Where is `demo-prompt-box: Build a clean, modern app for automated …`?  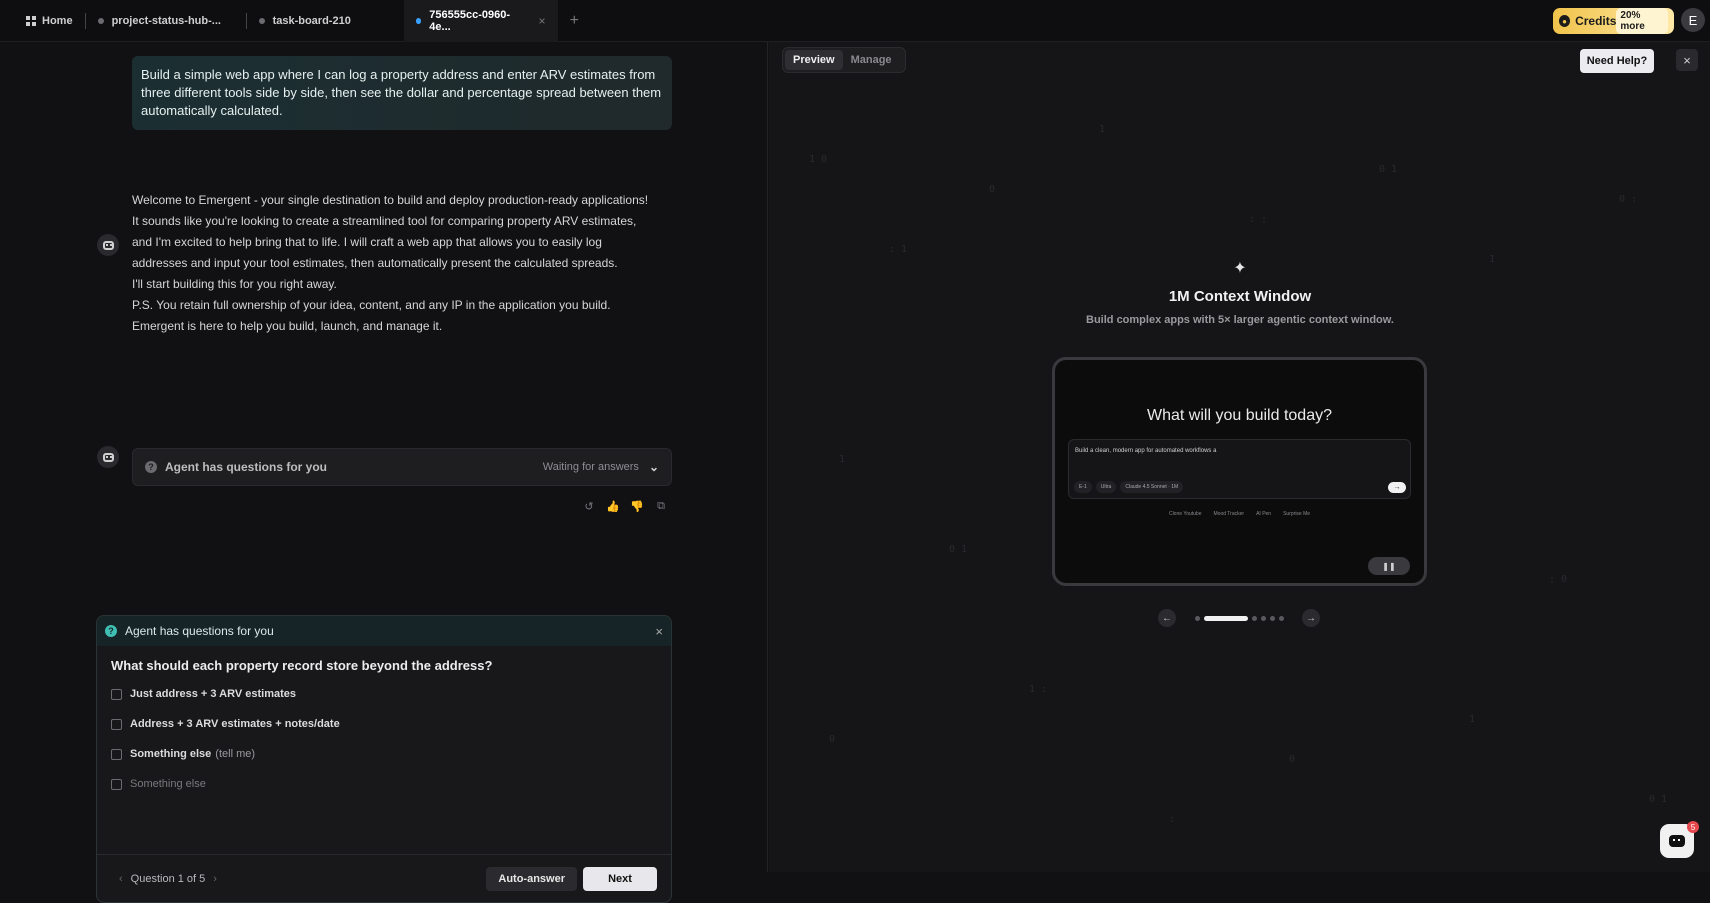
demo-prompt-box: Build a clean, modern app for automated … is located at coordinates (1239, 469).